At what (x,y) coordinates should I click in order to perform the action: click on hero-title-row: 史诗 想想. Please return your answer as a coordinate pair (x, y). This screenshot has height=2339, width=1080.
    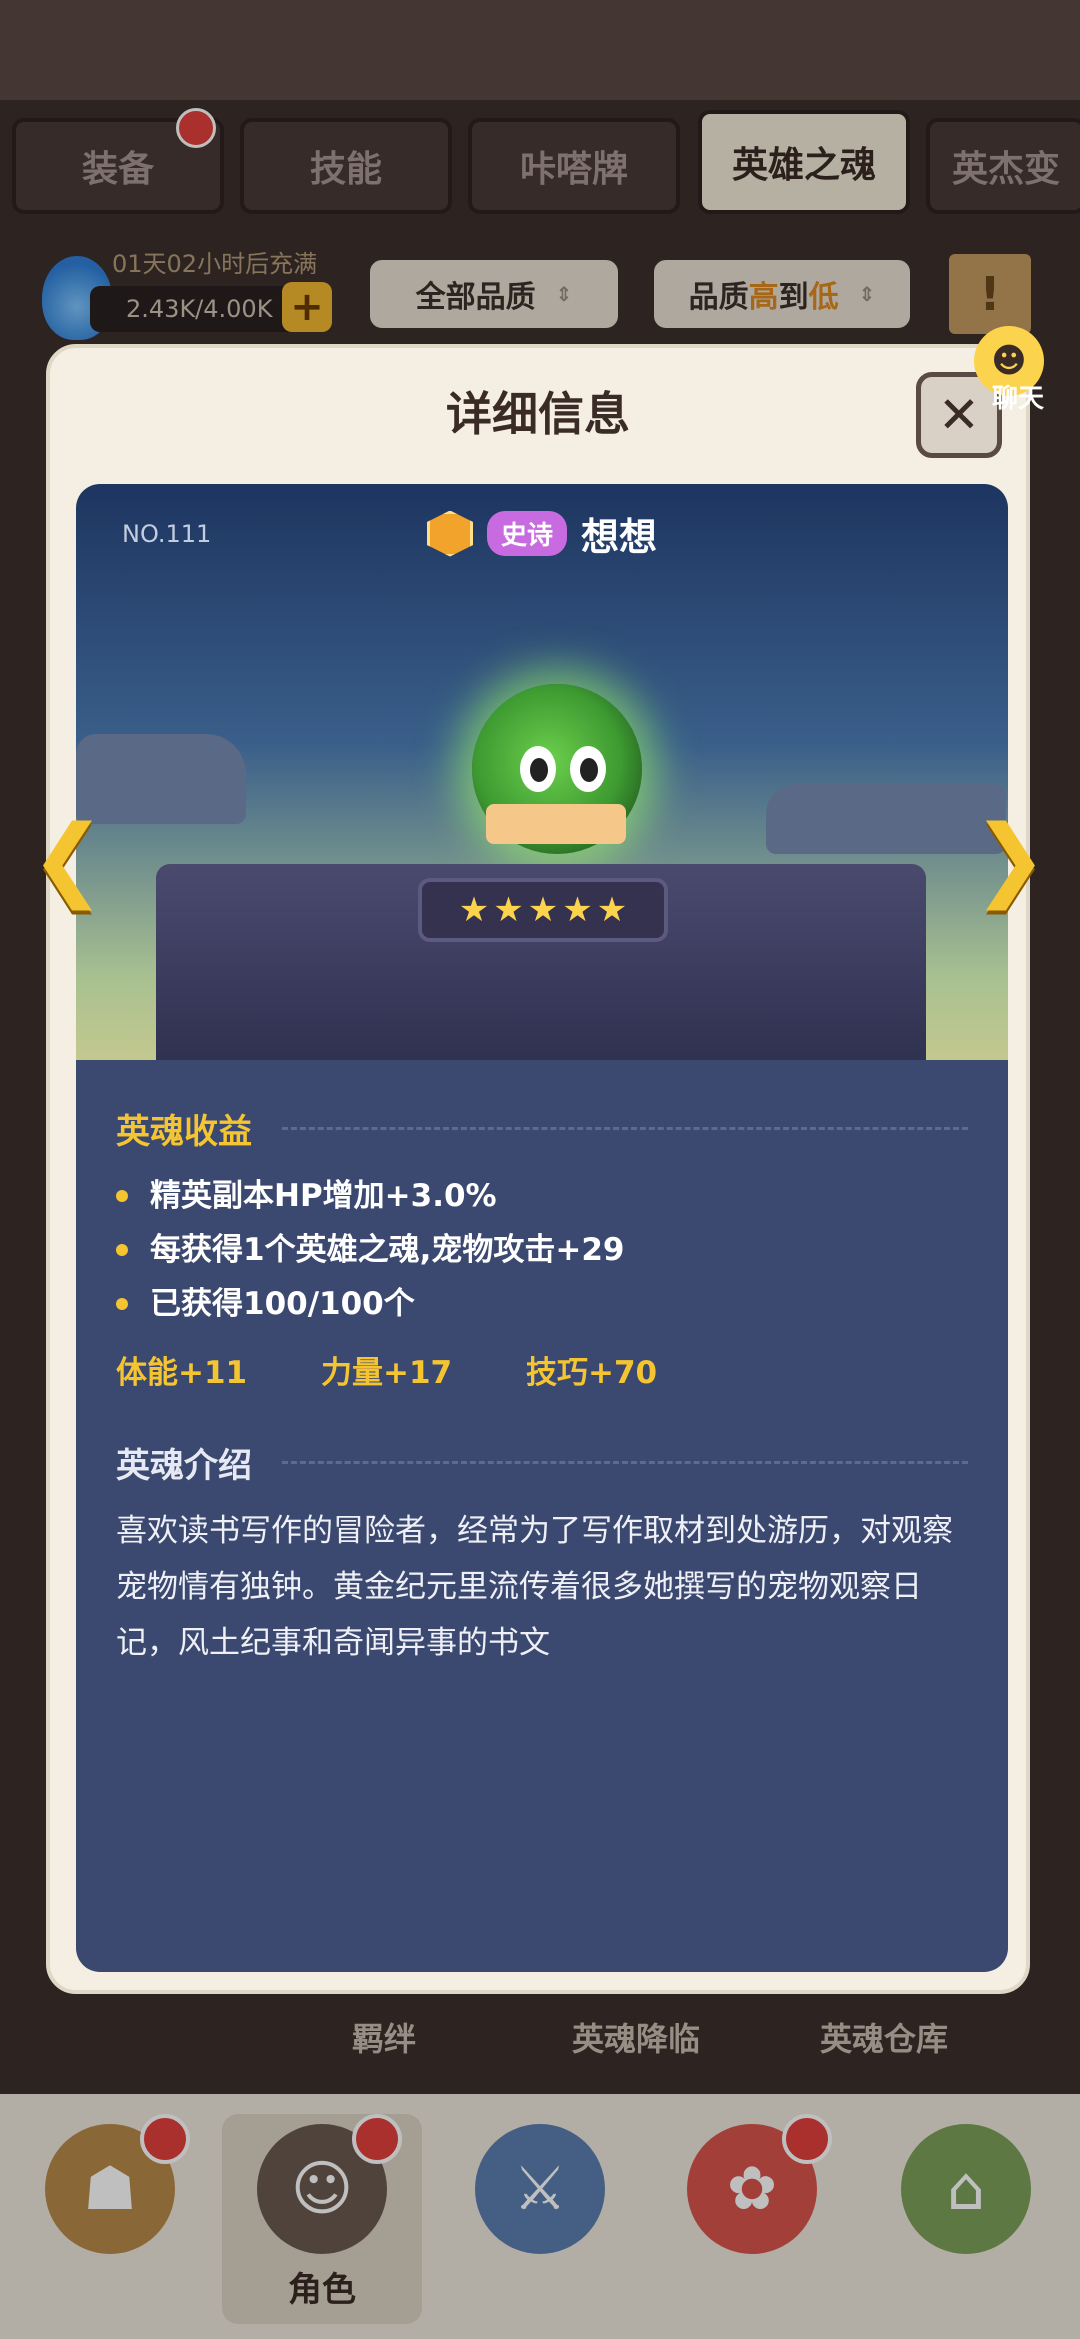
    Looking at the image, I should click on (542, 533).